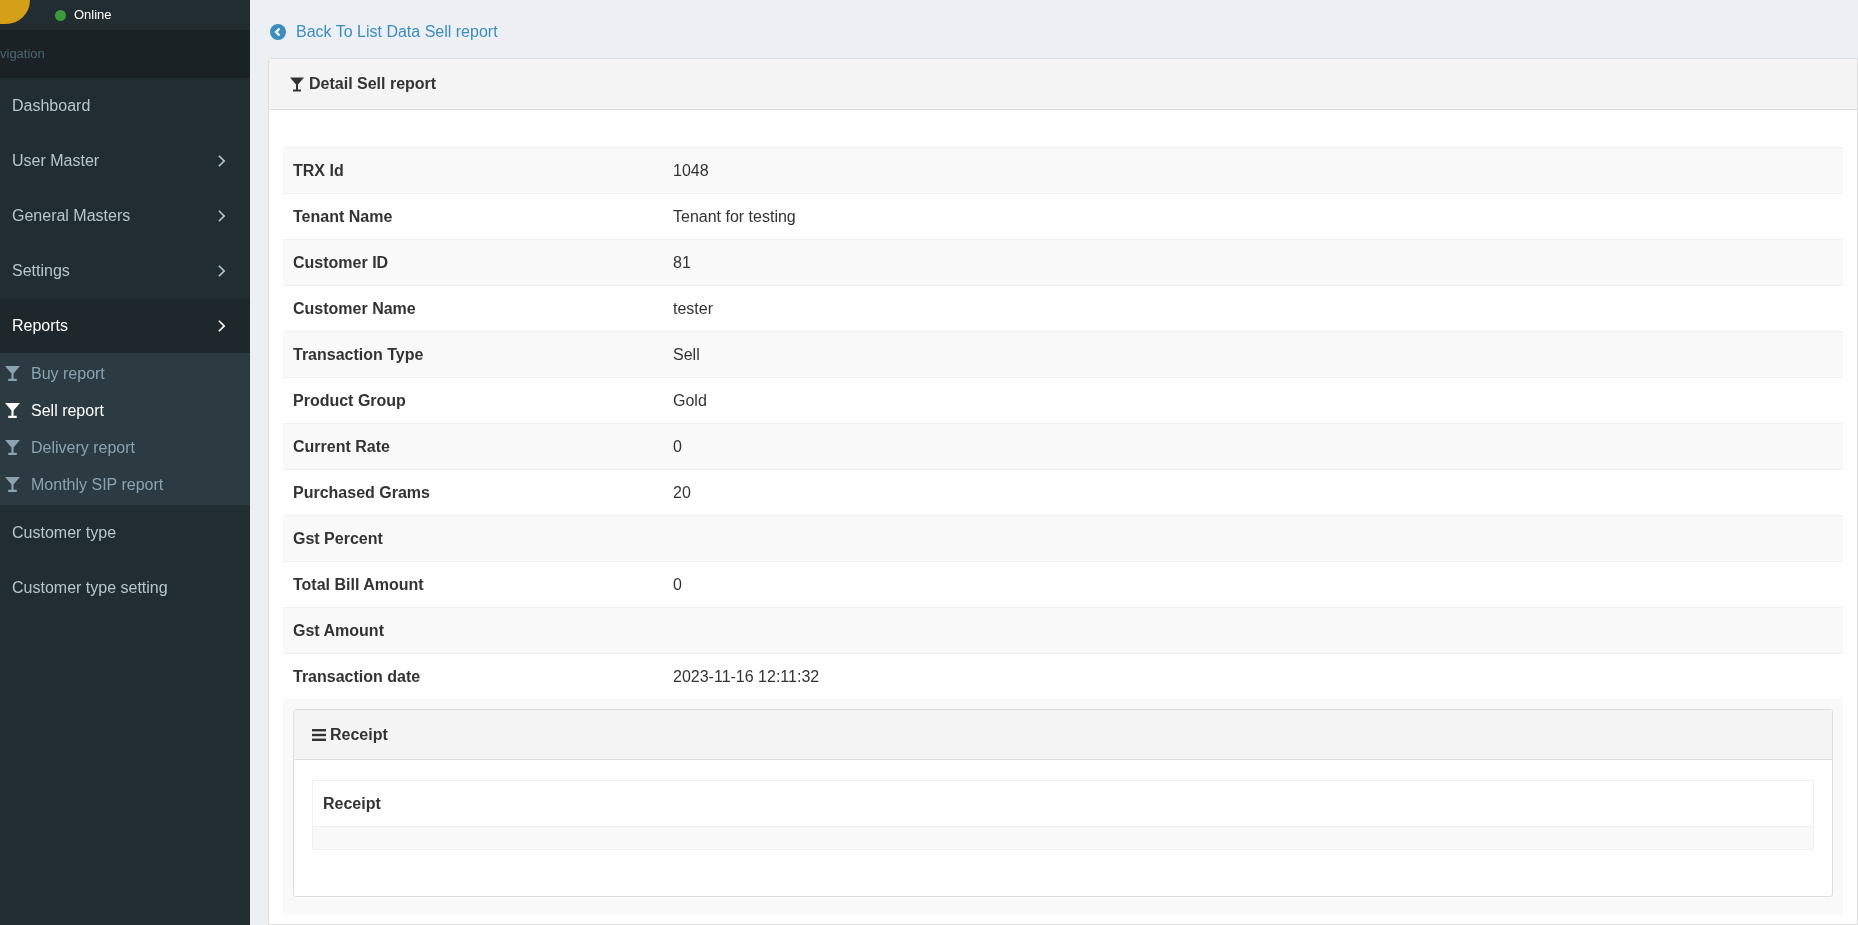 The height and width of the screenshot is (925, 1858). Describe the element at coordinates (93, 15) in the screenshot. I see `user-status: Online` at that location.